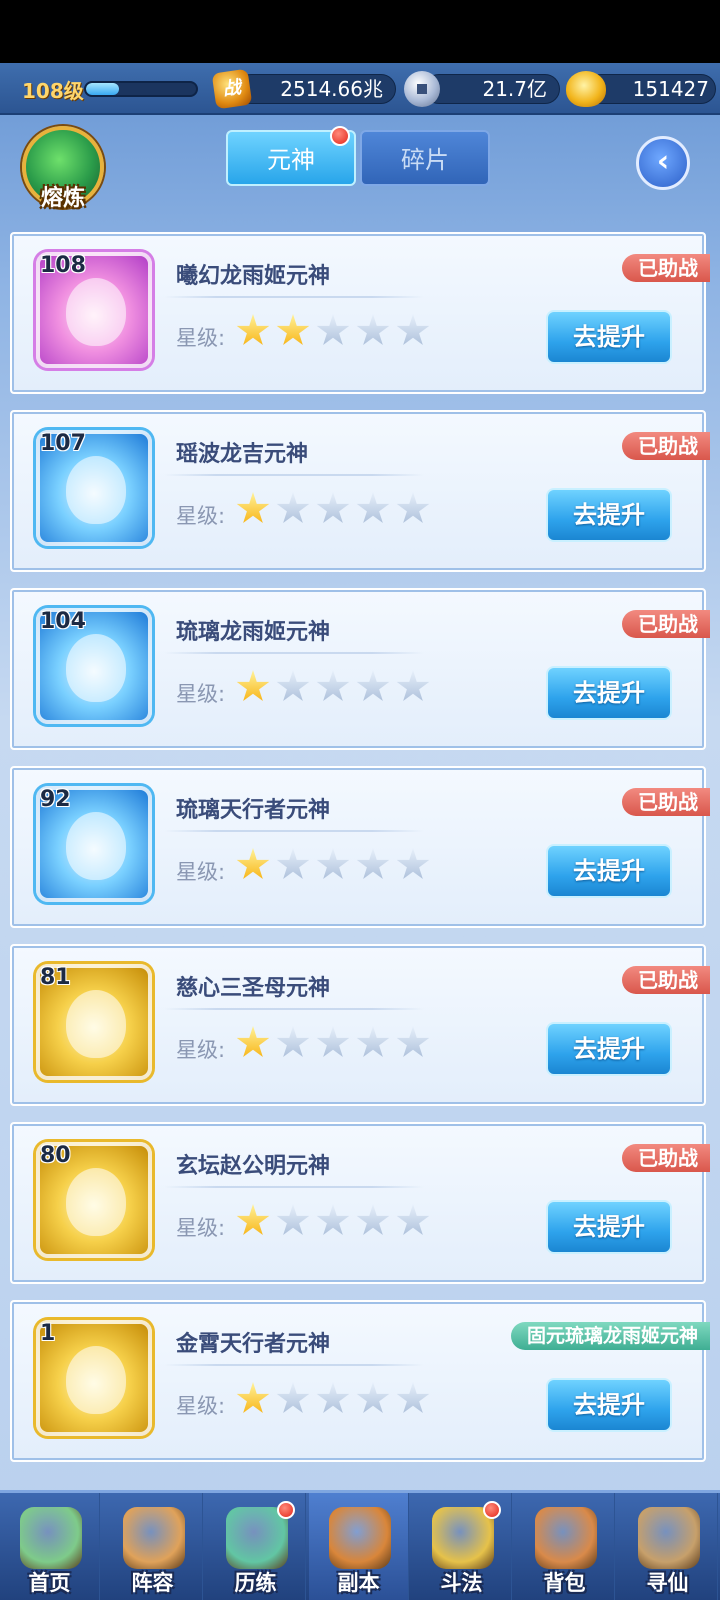 The height and width of the screenshot is (1600, 720). I want to click on card-level: 1, so click(48, 1333).